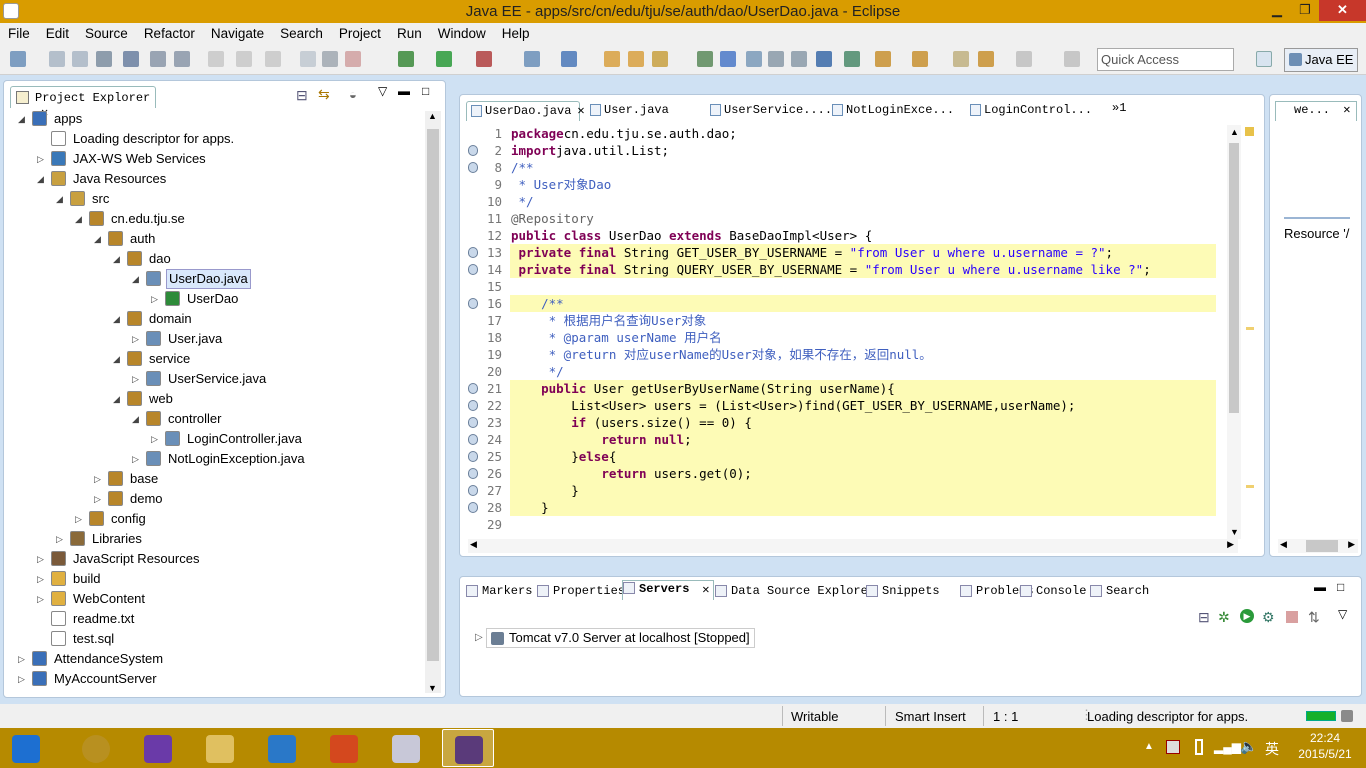 The image size is (1366, 768). What do you see at coordinates (1224, 617) in the screenshot?
I see `debug-server-icon: ✲` at bounding box center [1224, 617].